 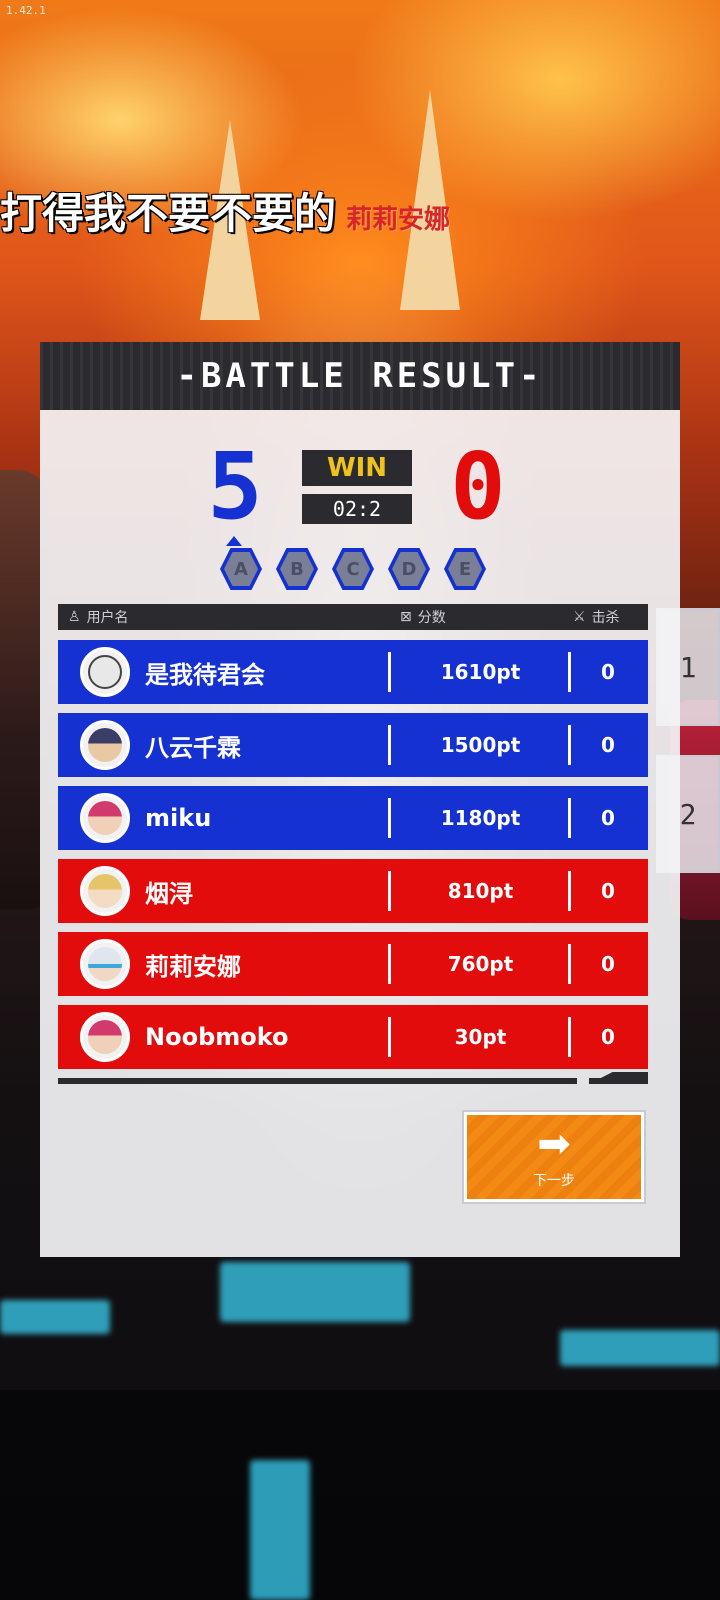 I want to click on player-row: 莉莉安娜 760pt 0, so click(x=353, y=964).